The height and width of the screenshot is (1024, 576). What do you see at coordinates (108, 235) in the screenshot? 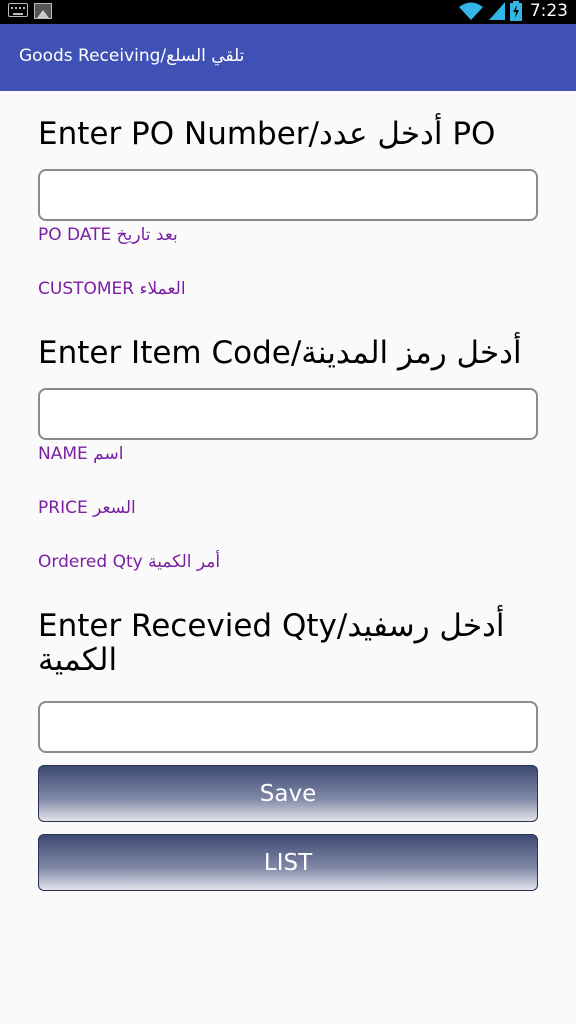
I see `po-date-label: PO DATE بعد تاريخ` at bounding box center [108, 235].